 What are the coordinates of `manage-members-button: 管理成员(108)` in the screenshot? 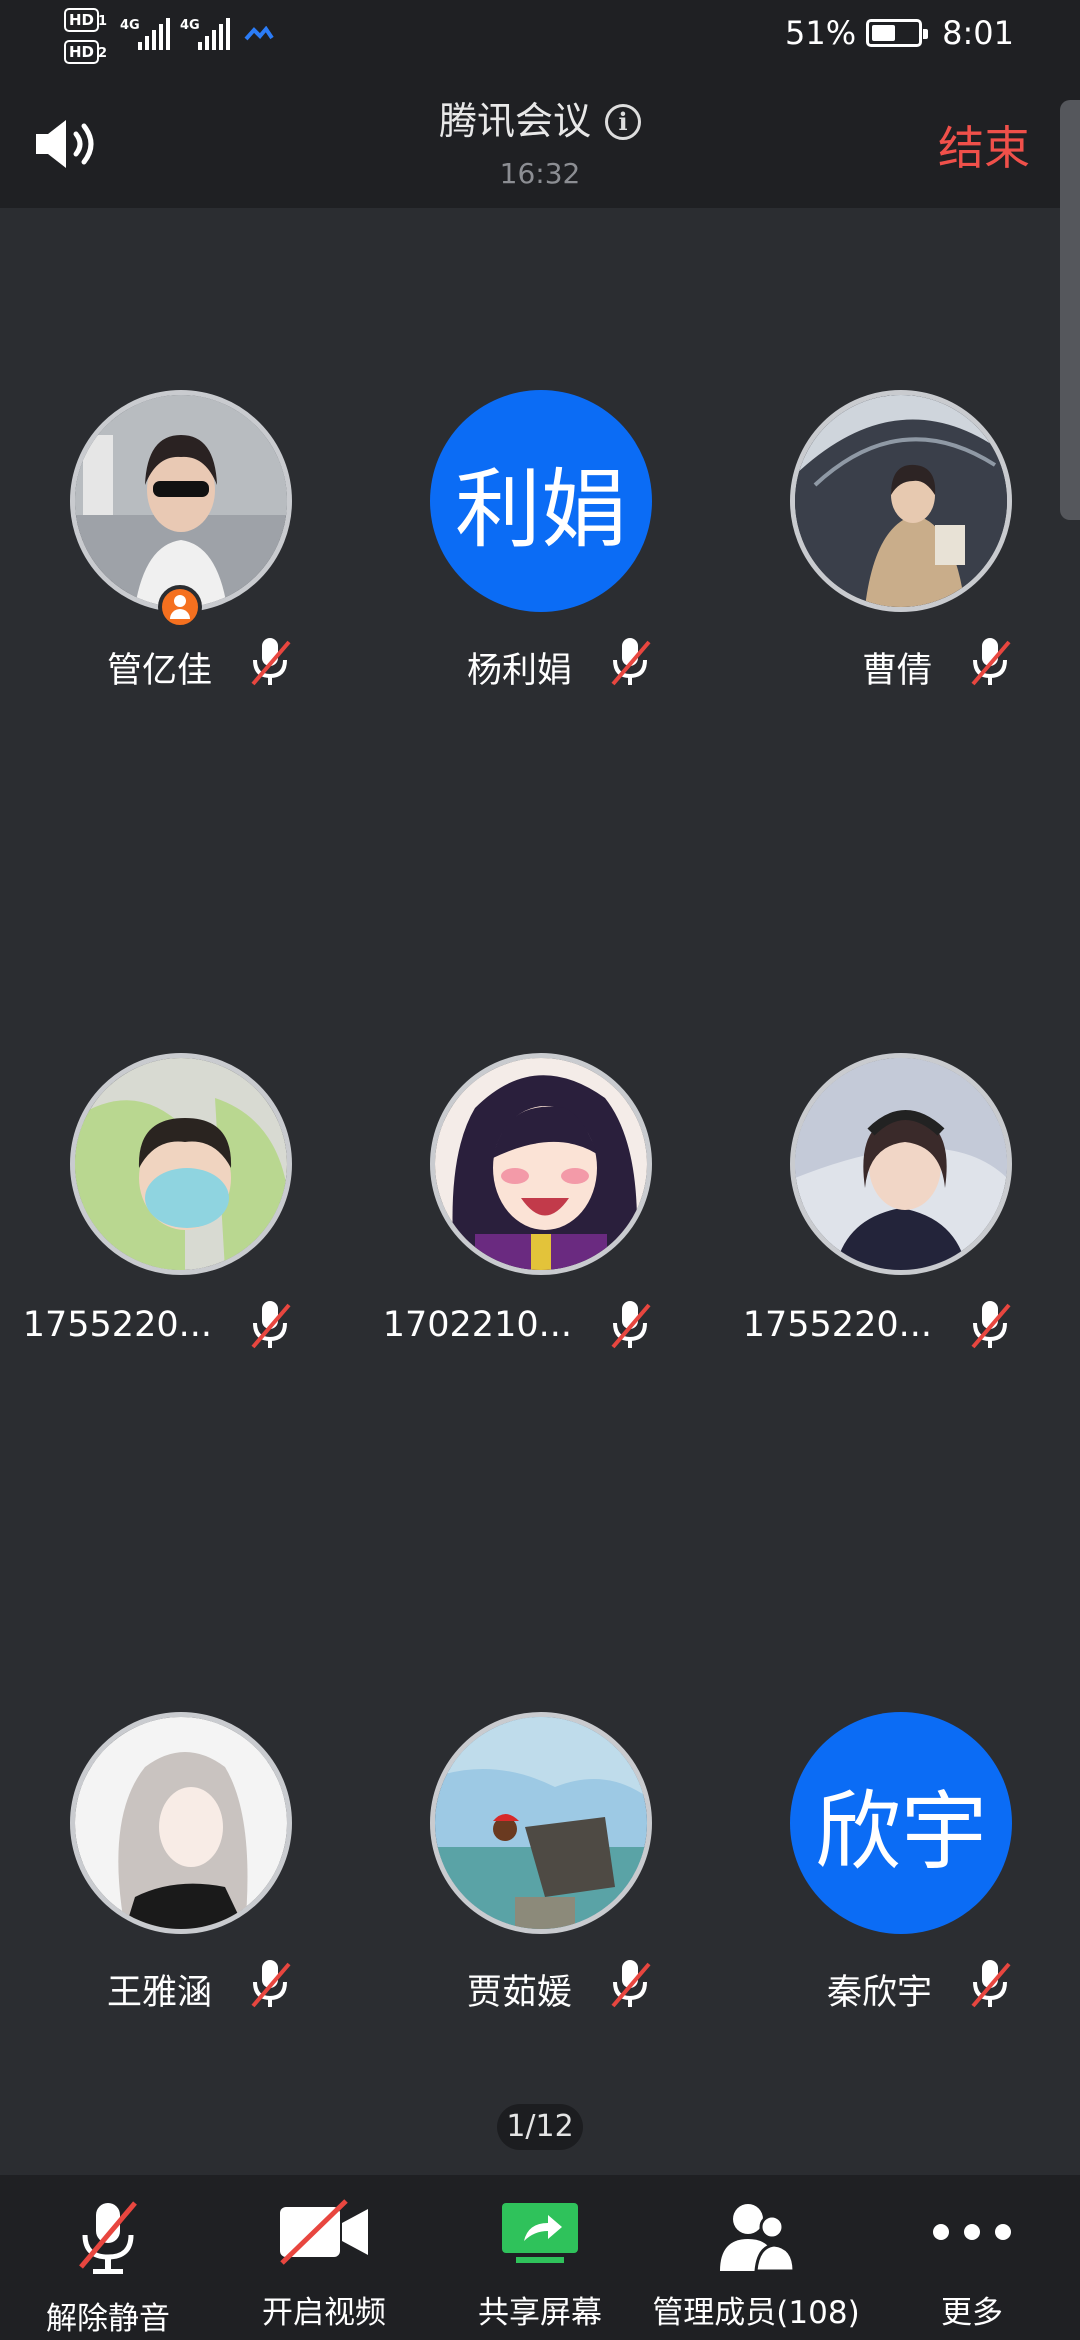 It's located at (756, 2257).